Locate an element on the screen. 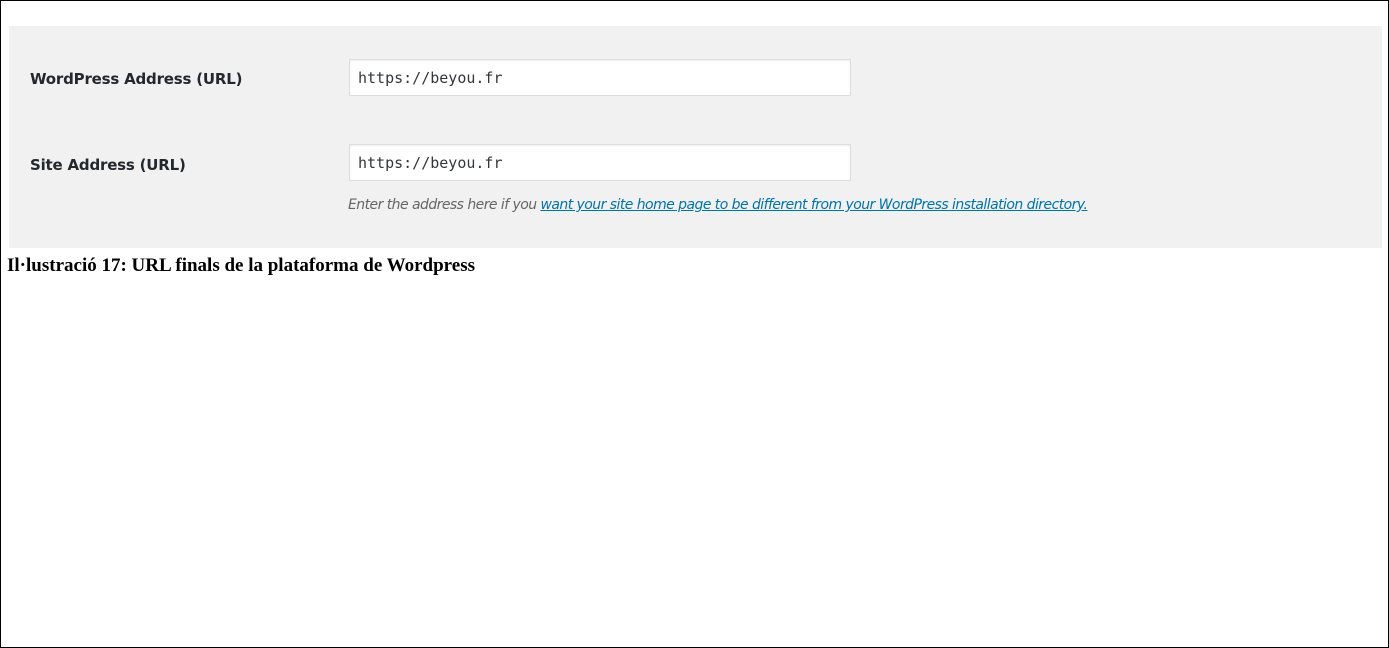 This screenshot has height=648, width=1389. site-address-label: Site Address (URL) is located at coordinates (108, 165).